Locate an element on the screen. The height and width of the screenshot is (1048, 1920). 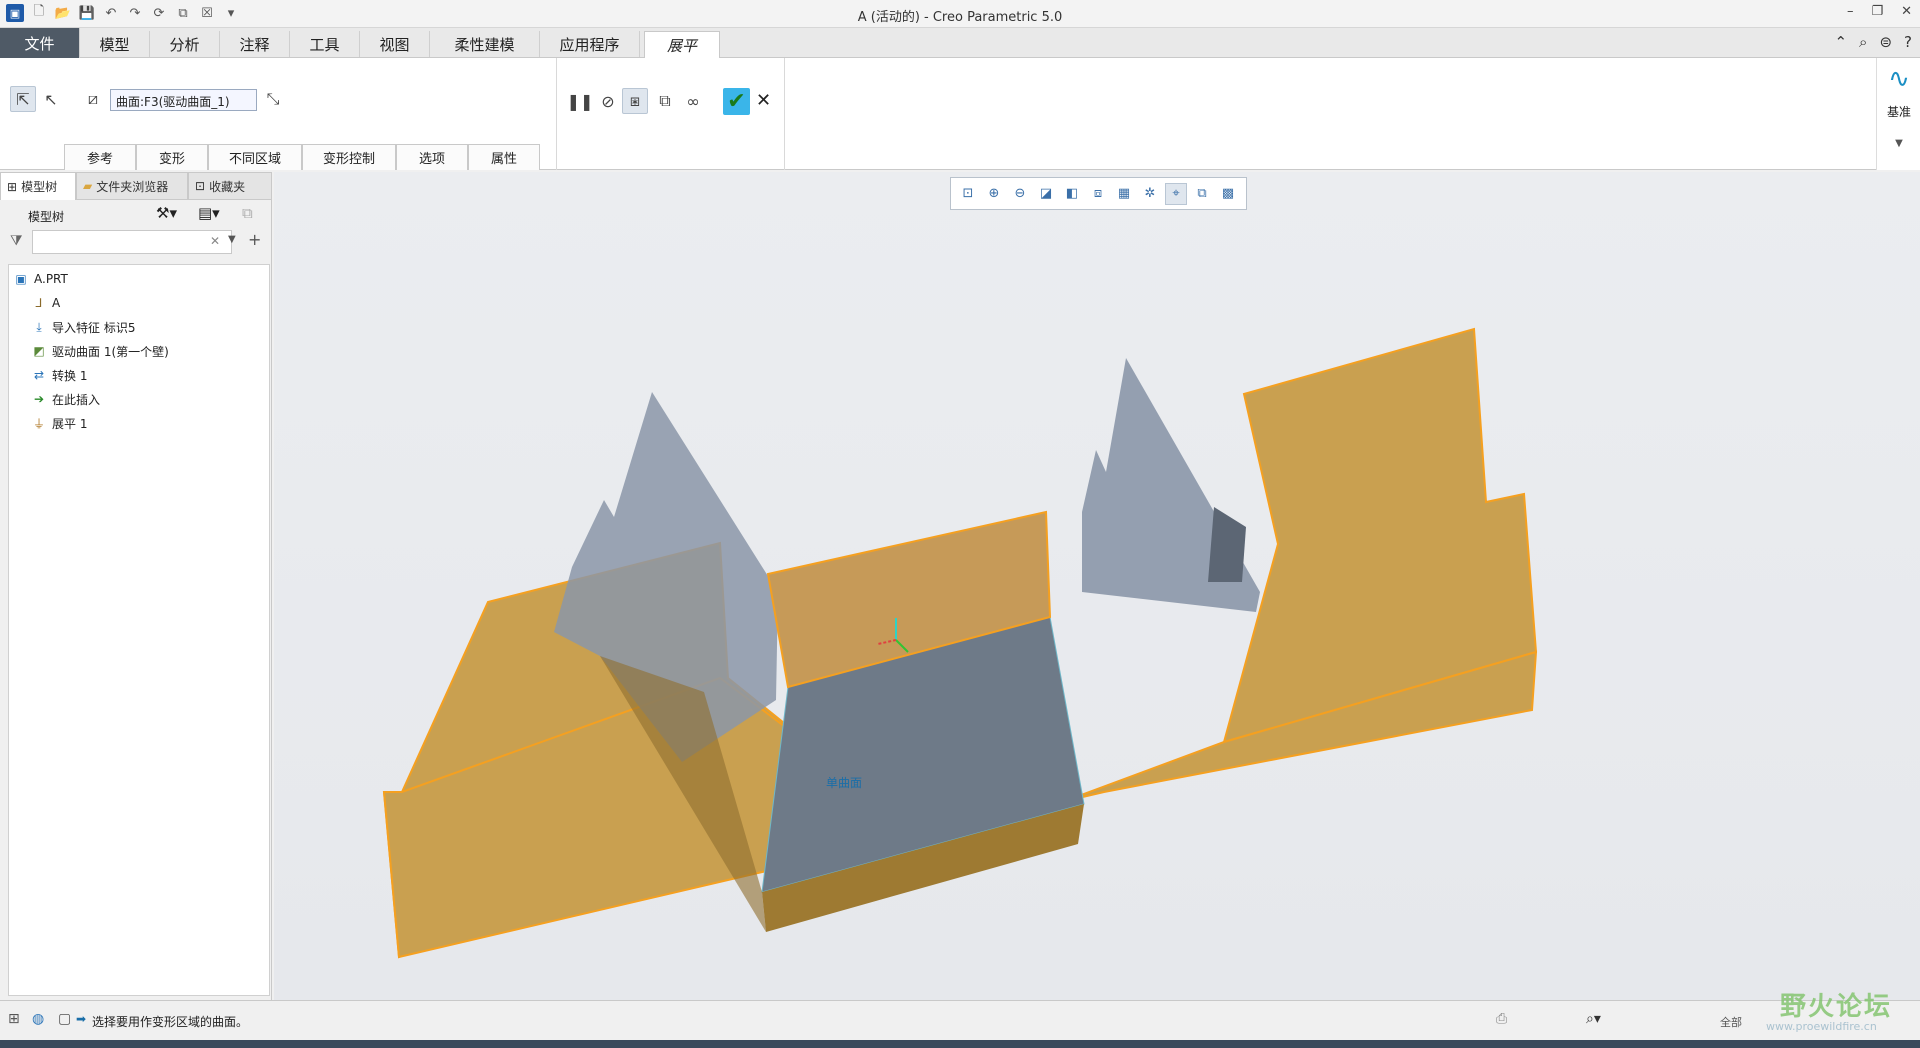
tree-filter-items-icon: ⧉ is located at coordinates (247, 213).